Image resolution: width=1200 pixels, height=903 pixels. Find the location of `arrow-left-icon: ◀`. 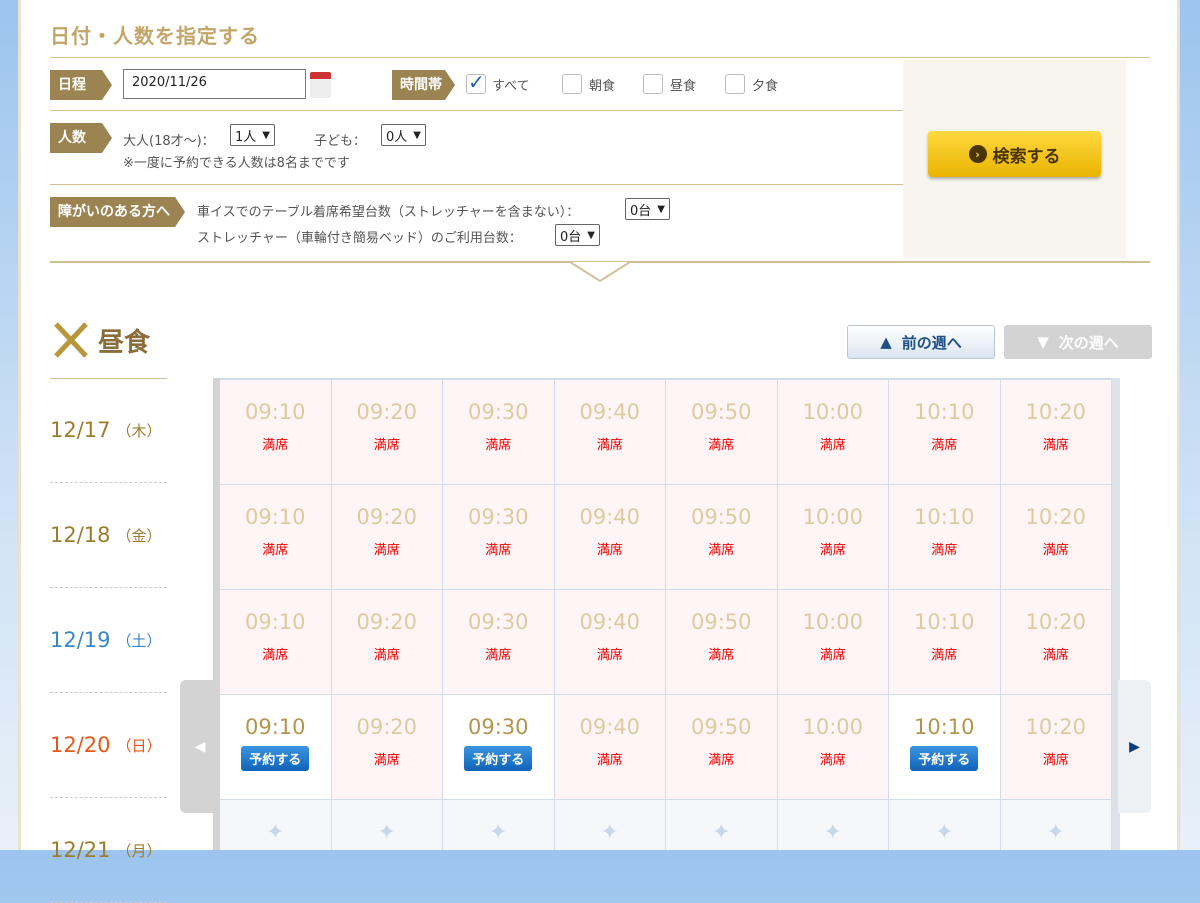

arrow-left-icon: ◀ is located at coordinates (200, 746).